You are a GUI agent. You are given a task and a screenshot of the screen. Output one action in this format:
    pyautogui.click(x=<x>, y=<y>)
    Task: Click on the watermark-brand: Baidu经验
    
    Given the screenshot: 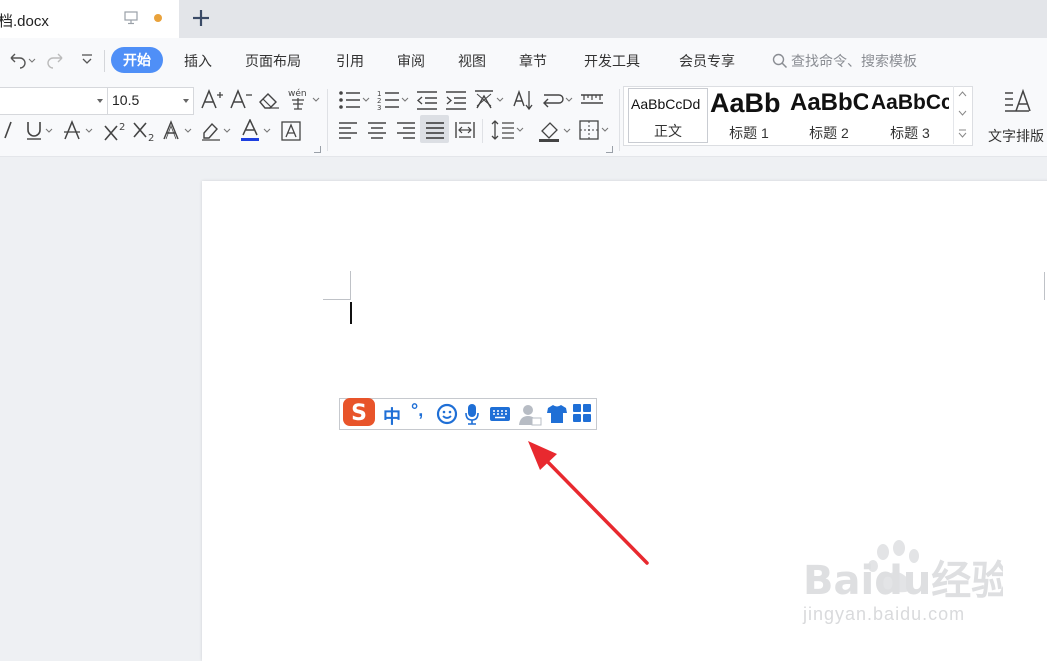 What is the action you would take?
    pyautogui.click(x=903, y=581)
    